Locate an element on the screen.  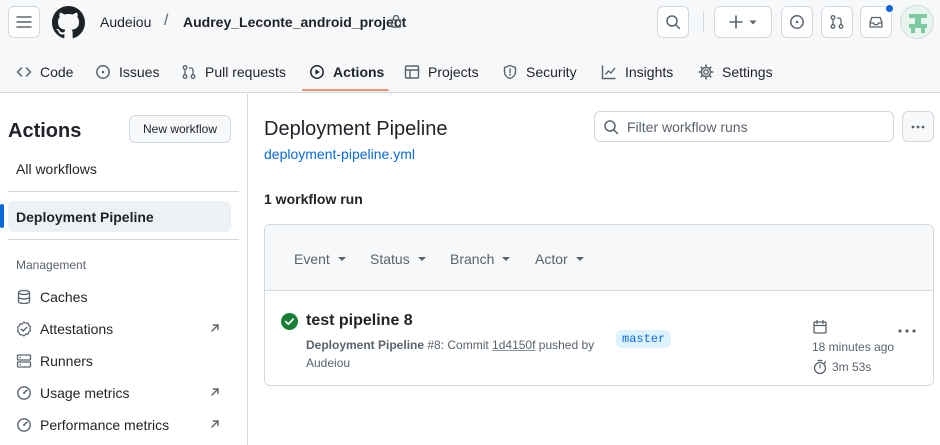
dropdown-label: Actor is located at coordinates (551, 259).